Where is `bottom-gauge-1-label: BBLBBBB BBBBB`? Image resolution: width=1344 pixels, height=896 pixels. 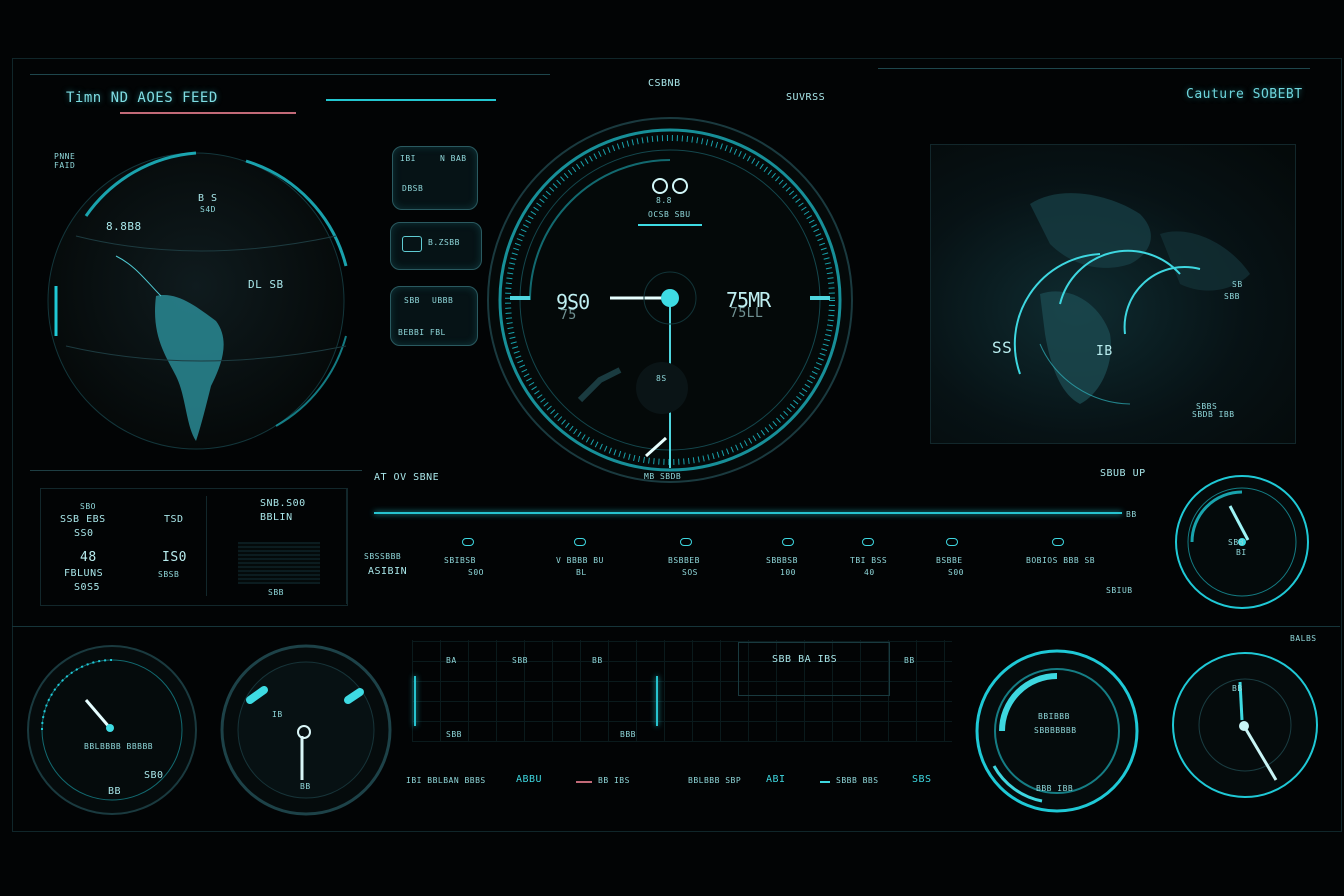 bottom-gauge-1-label: BBLBBBB BBBBB is located at coordinates (119, 746).